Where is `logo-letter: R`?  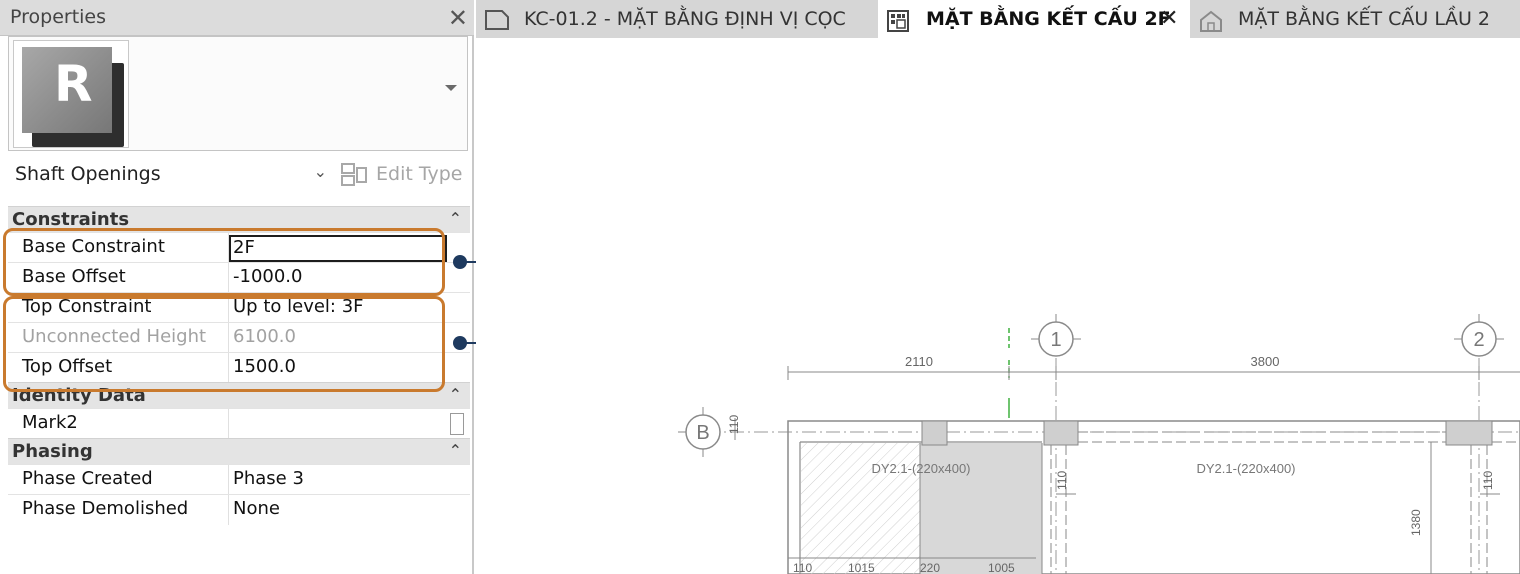
logo-letter: R is located at coordinates (73, 84).